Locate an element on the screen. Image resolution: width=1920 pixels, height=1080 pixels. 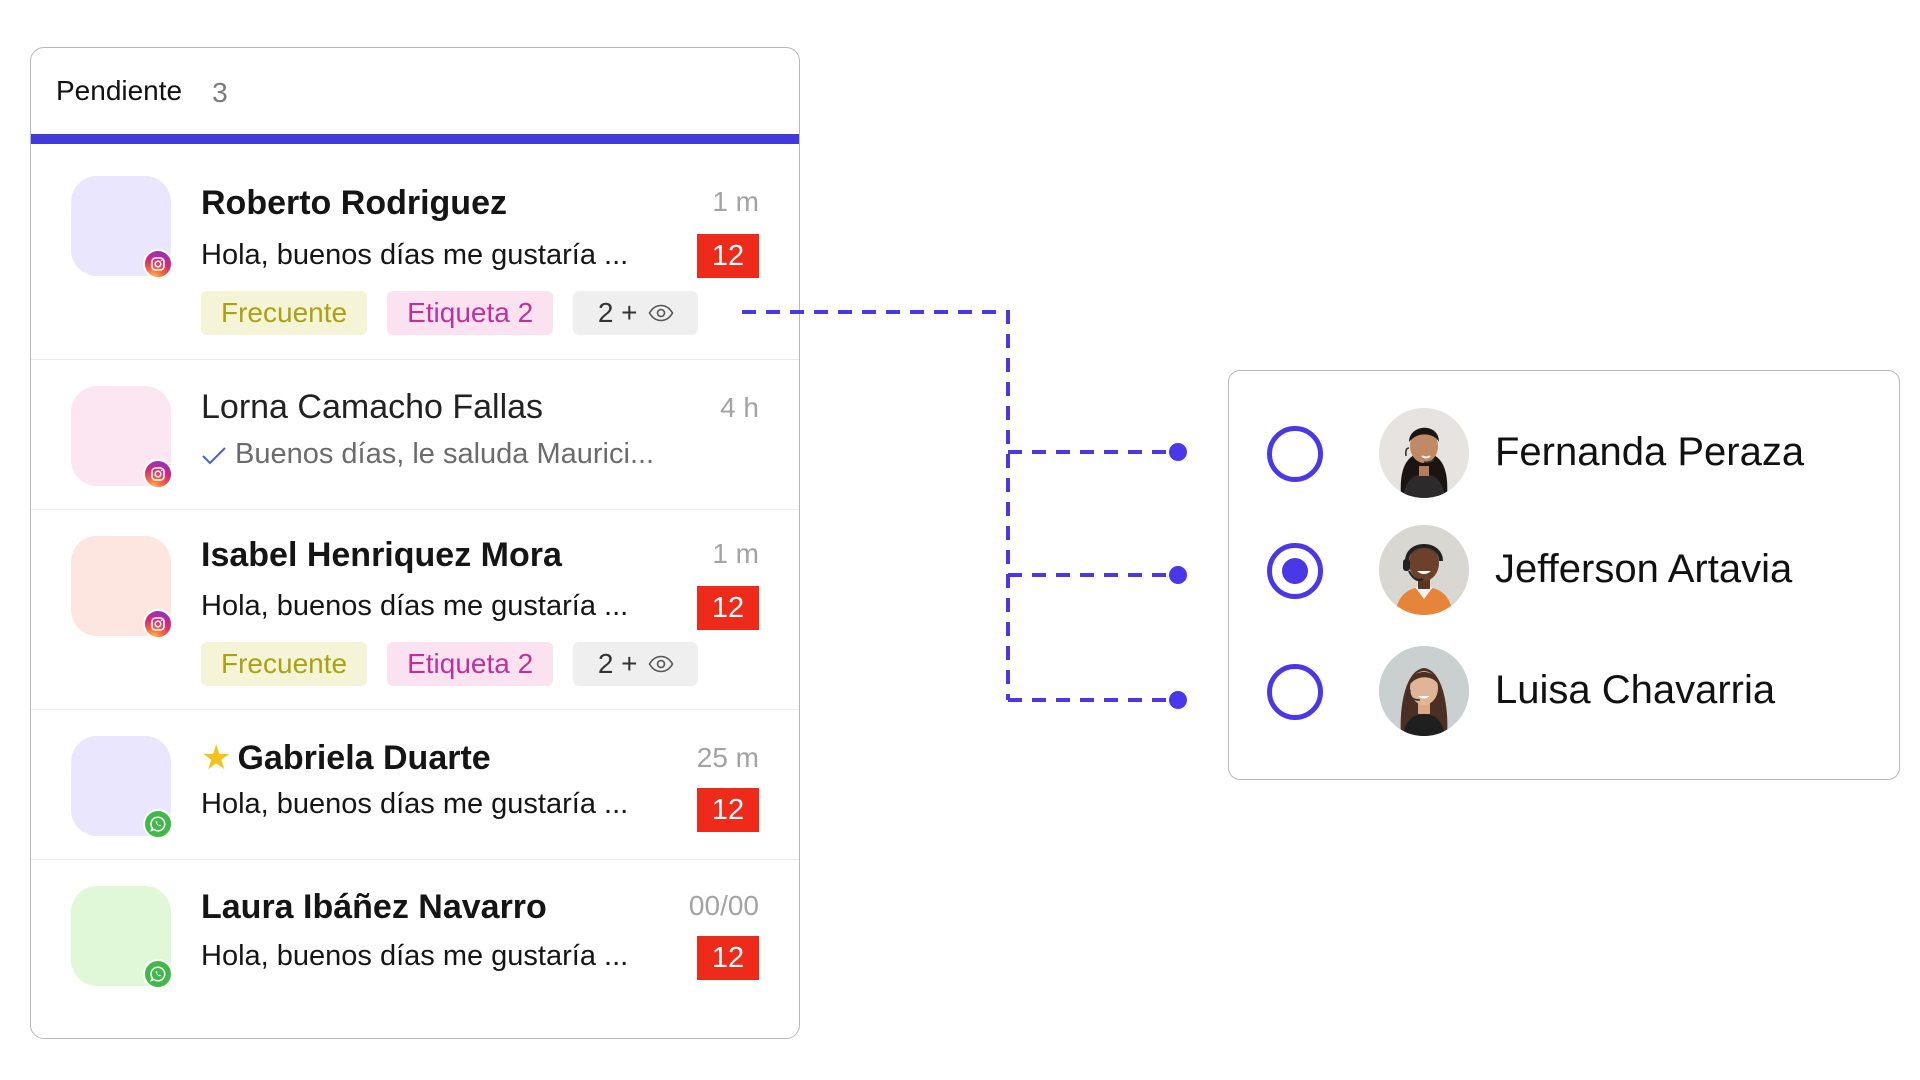
radio-selected-dot is located at coordinates (1295, 571).